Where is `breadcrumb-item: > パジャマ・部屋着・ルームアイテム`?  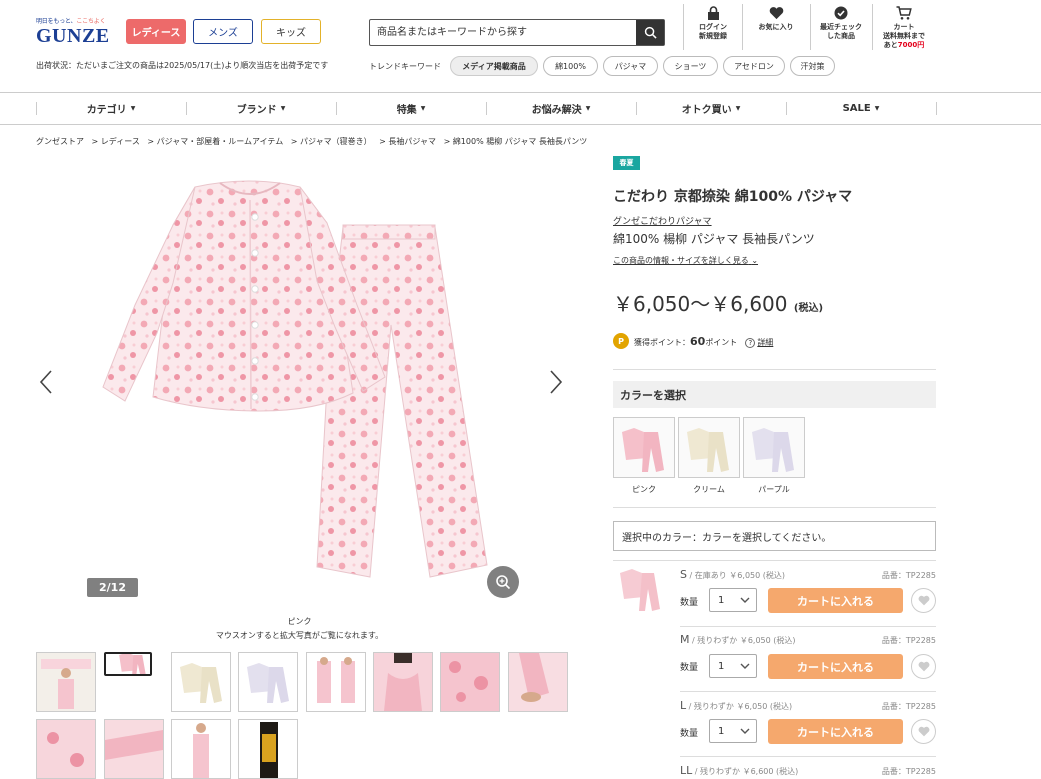
breadcrumb-item: > パジャマ・部屋着・ルームアイテム is located at coordinates (215, 141).